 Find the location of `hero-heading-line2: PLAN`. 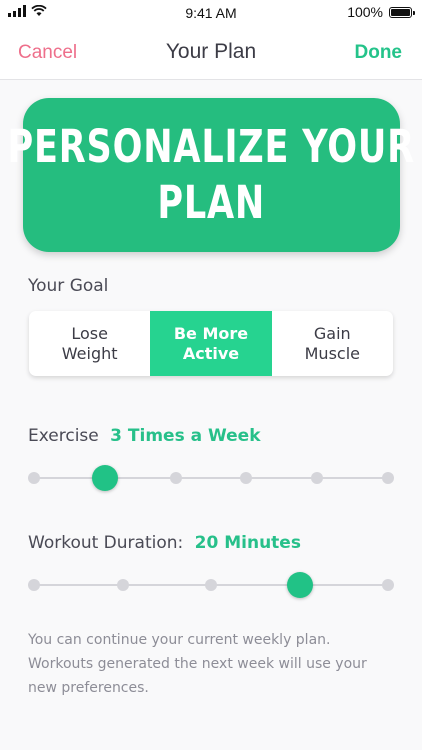

hero-heading-line2: PLAN is located at coordinates (211, 202).